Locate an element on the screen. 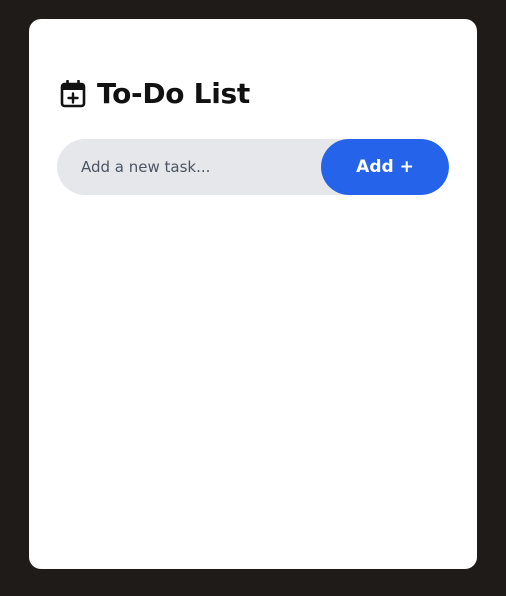 The width and height of the screenshot is (506, 596). page-title: To-Do List is located at coordinates (173, 93).